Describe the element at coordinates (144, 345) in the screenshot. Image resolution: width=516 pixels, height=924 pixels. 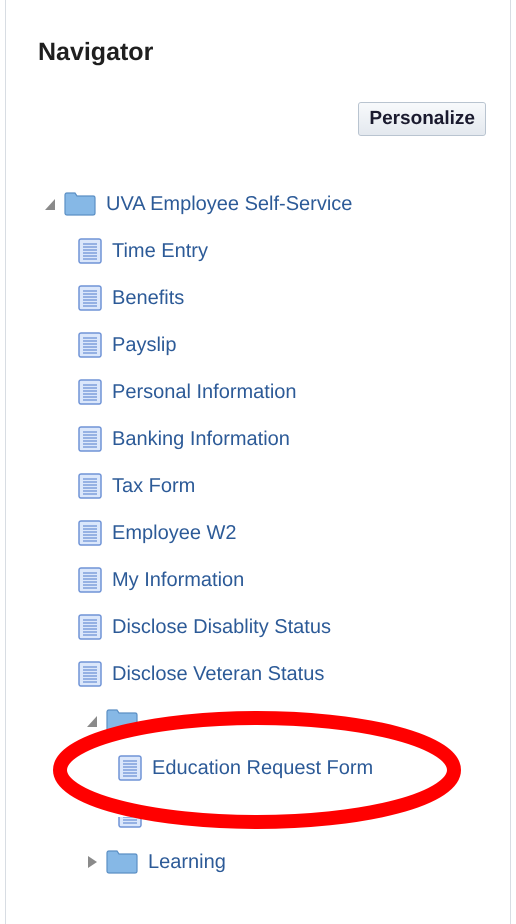
I see `page-link: Payslip` at that location.